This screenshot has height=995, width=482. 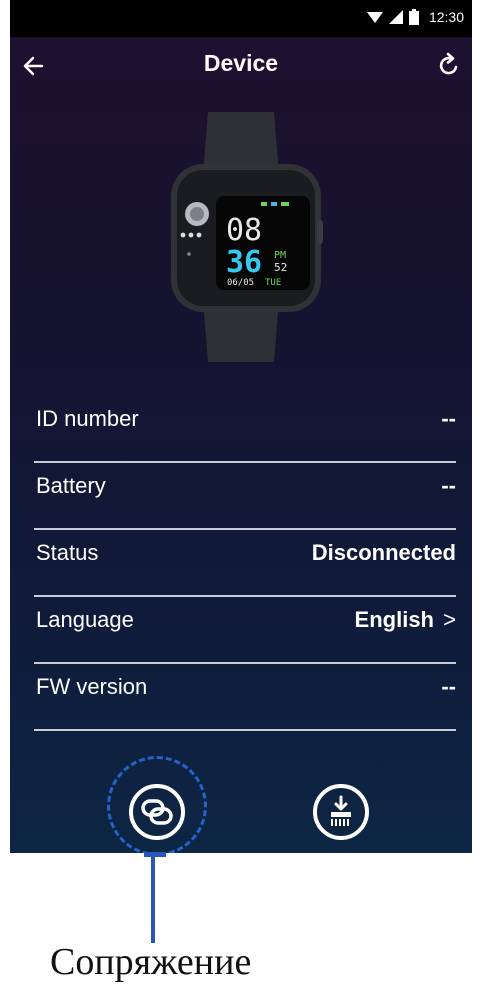 I want to click on watch-image: 08 36 PM 52 06/05 TUE, so click(x=247, y=237).